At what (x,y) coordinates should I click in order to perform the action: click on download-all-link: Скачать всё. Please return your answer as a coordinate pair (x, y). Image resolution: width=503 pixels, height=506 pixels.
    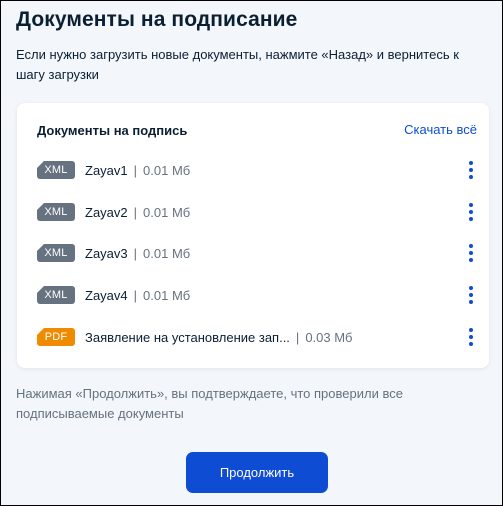
    Looking at the image, I should click on (440, 129).